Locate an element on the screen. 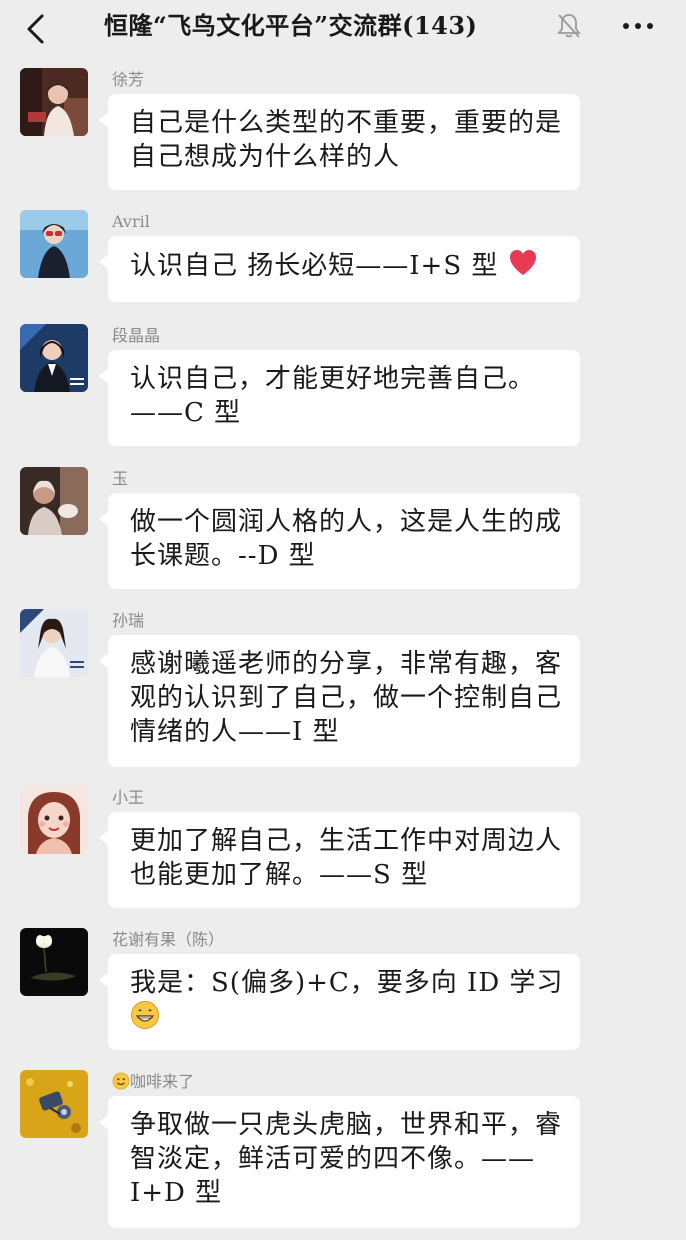 Image resolution: width=686 pixels, height=1240 pixels. message-item: 段晶晶 认识自己，才能更好地完善自己。——C 型 is located at coordinates (343, 387).